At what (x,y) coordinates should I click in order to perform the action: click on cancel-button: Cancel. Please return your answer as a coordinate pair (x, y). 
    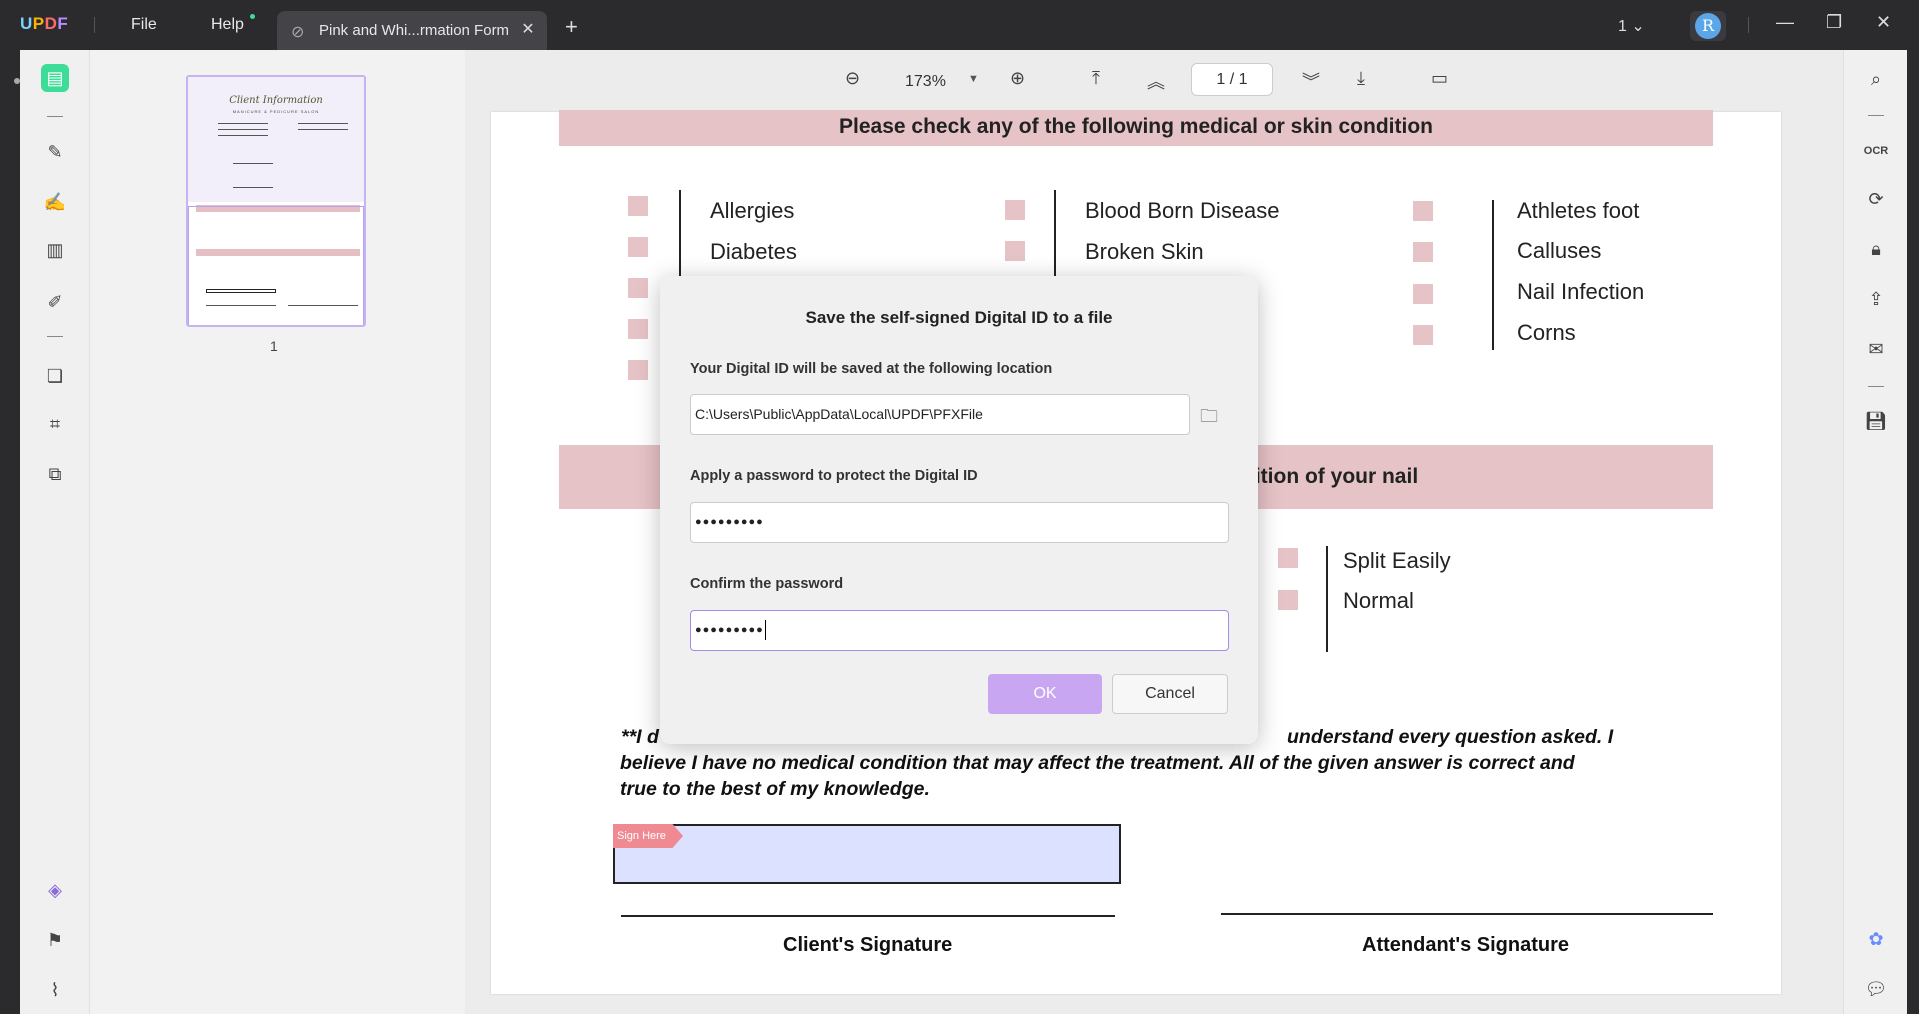
    Looking at the image, I should click on (1170, 694).